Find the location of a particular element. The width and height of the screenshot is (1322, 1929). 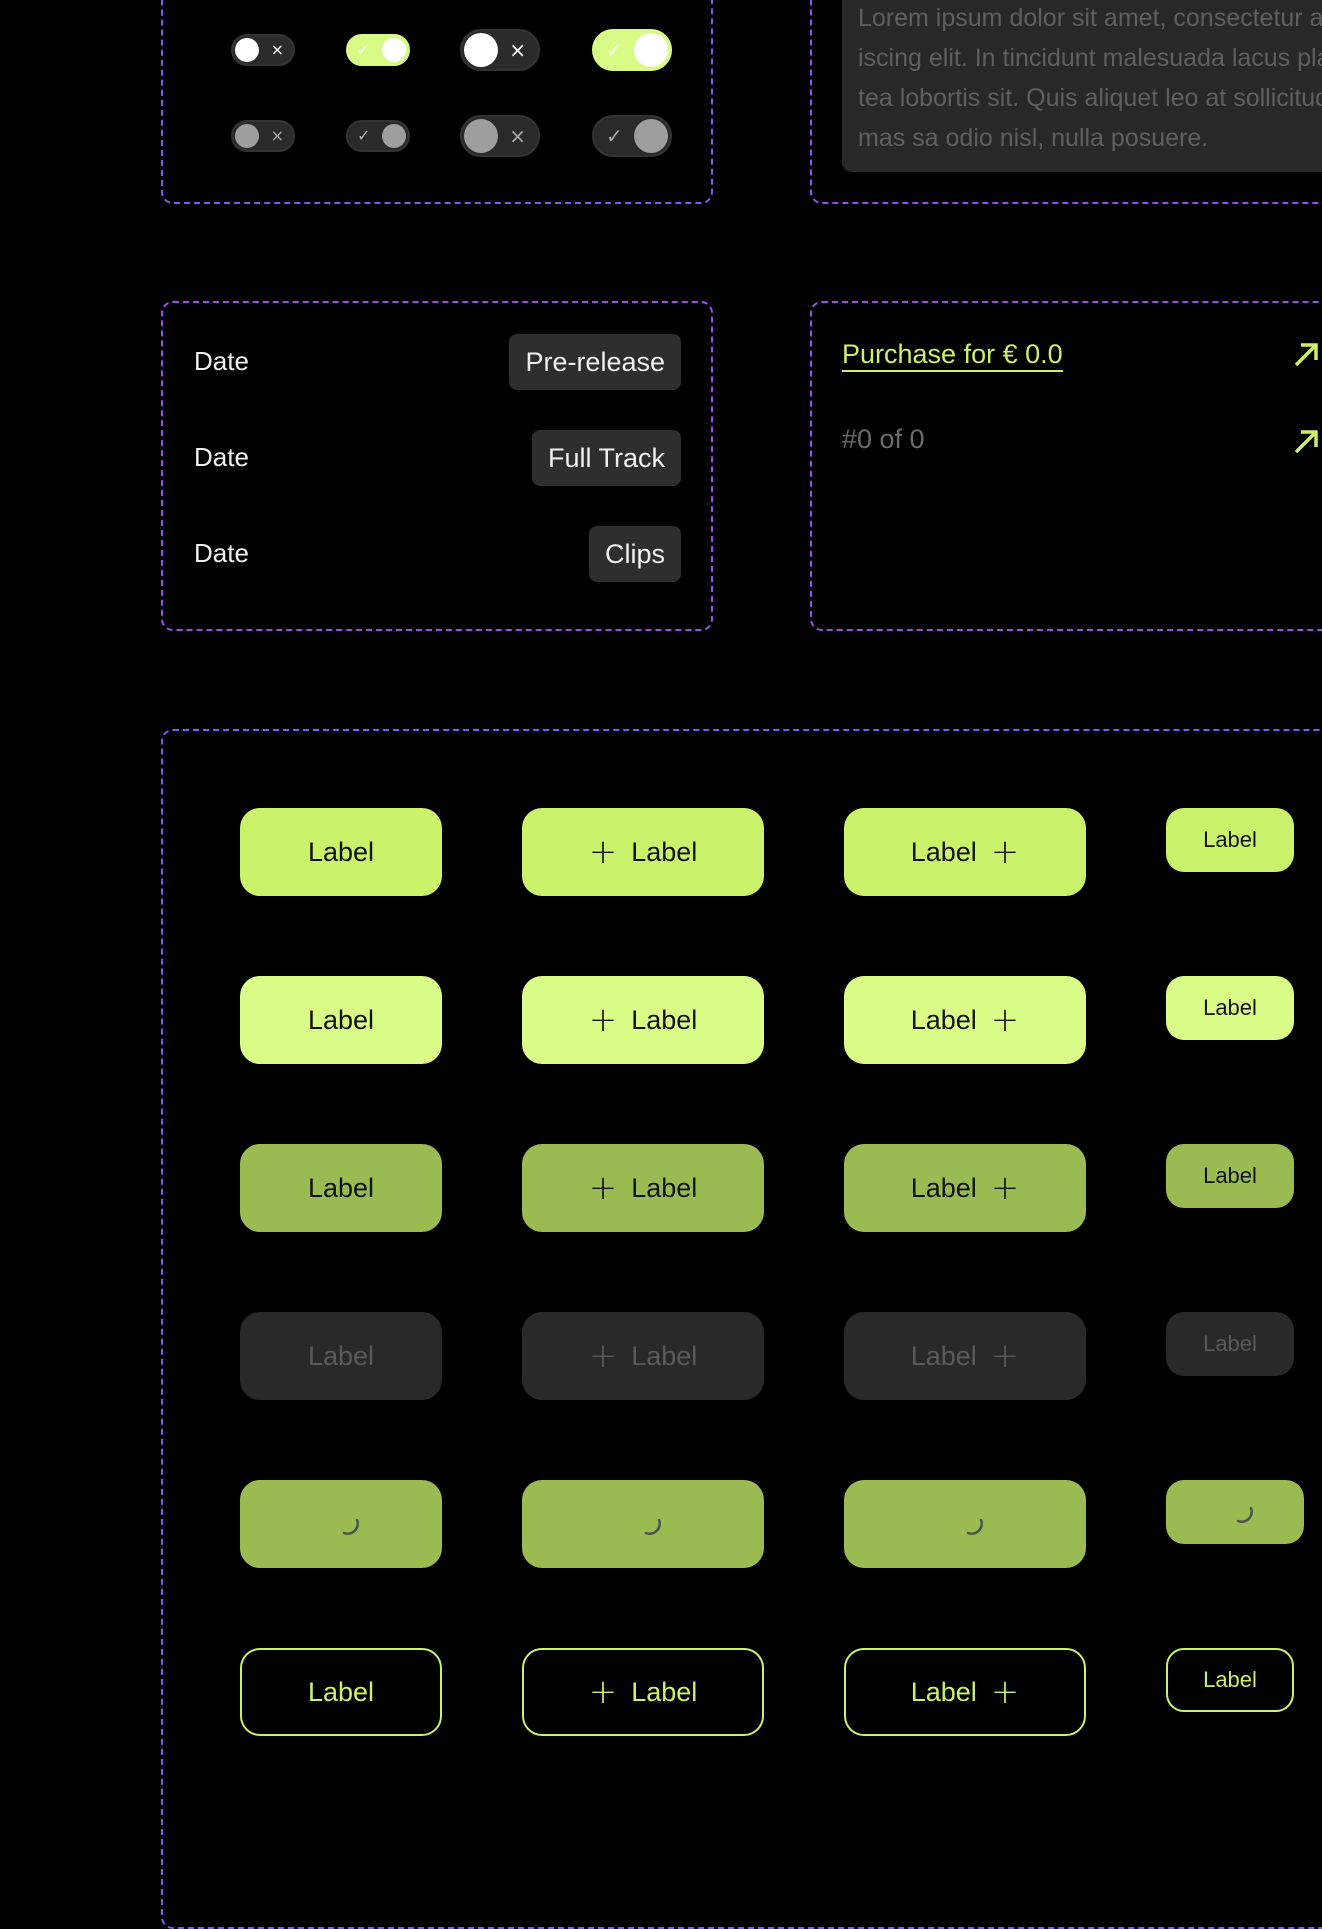

disabled-button-icon-left: + Label is located at coordinates (643, 1356).